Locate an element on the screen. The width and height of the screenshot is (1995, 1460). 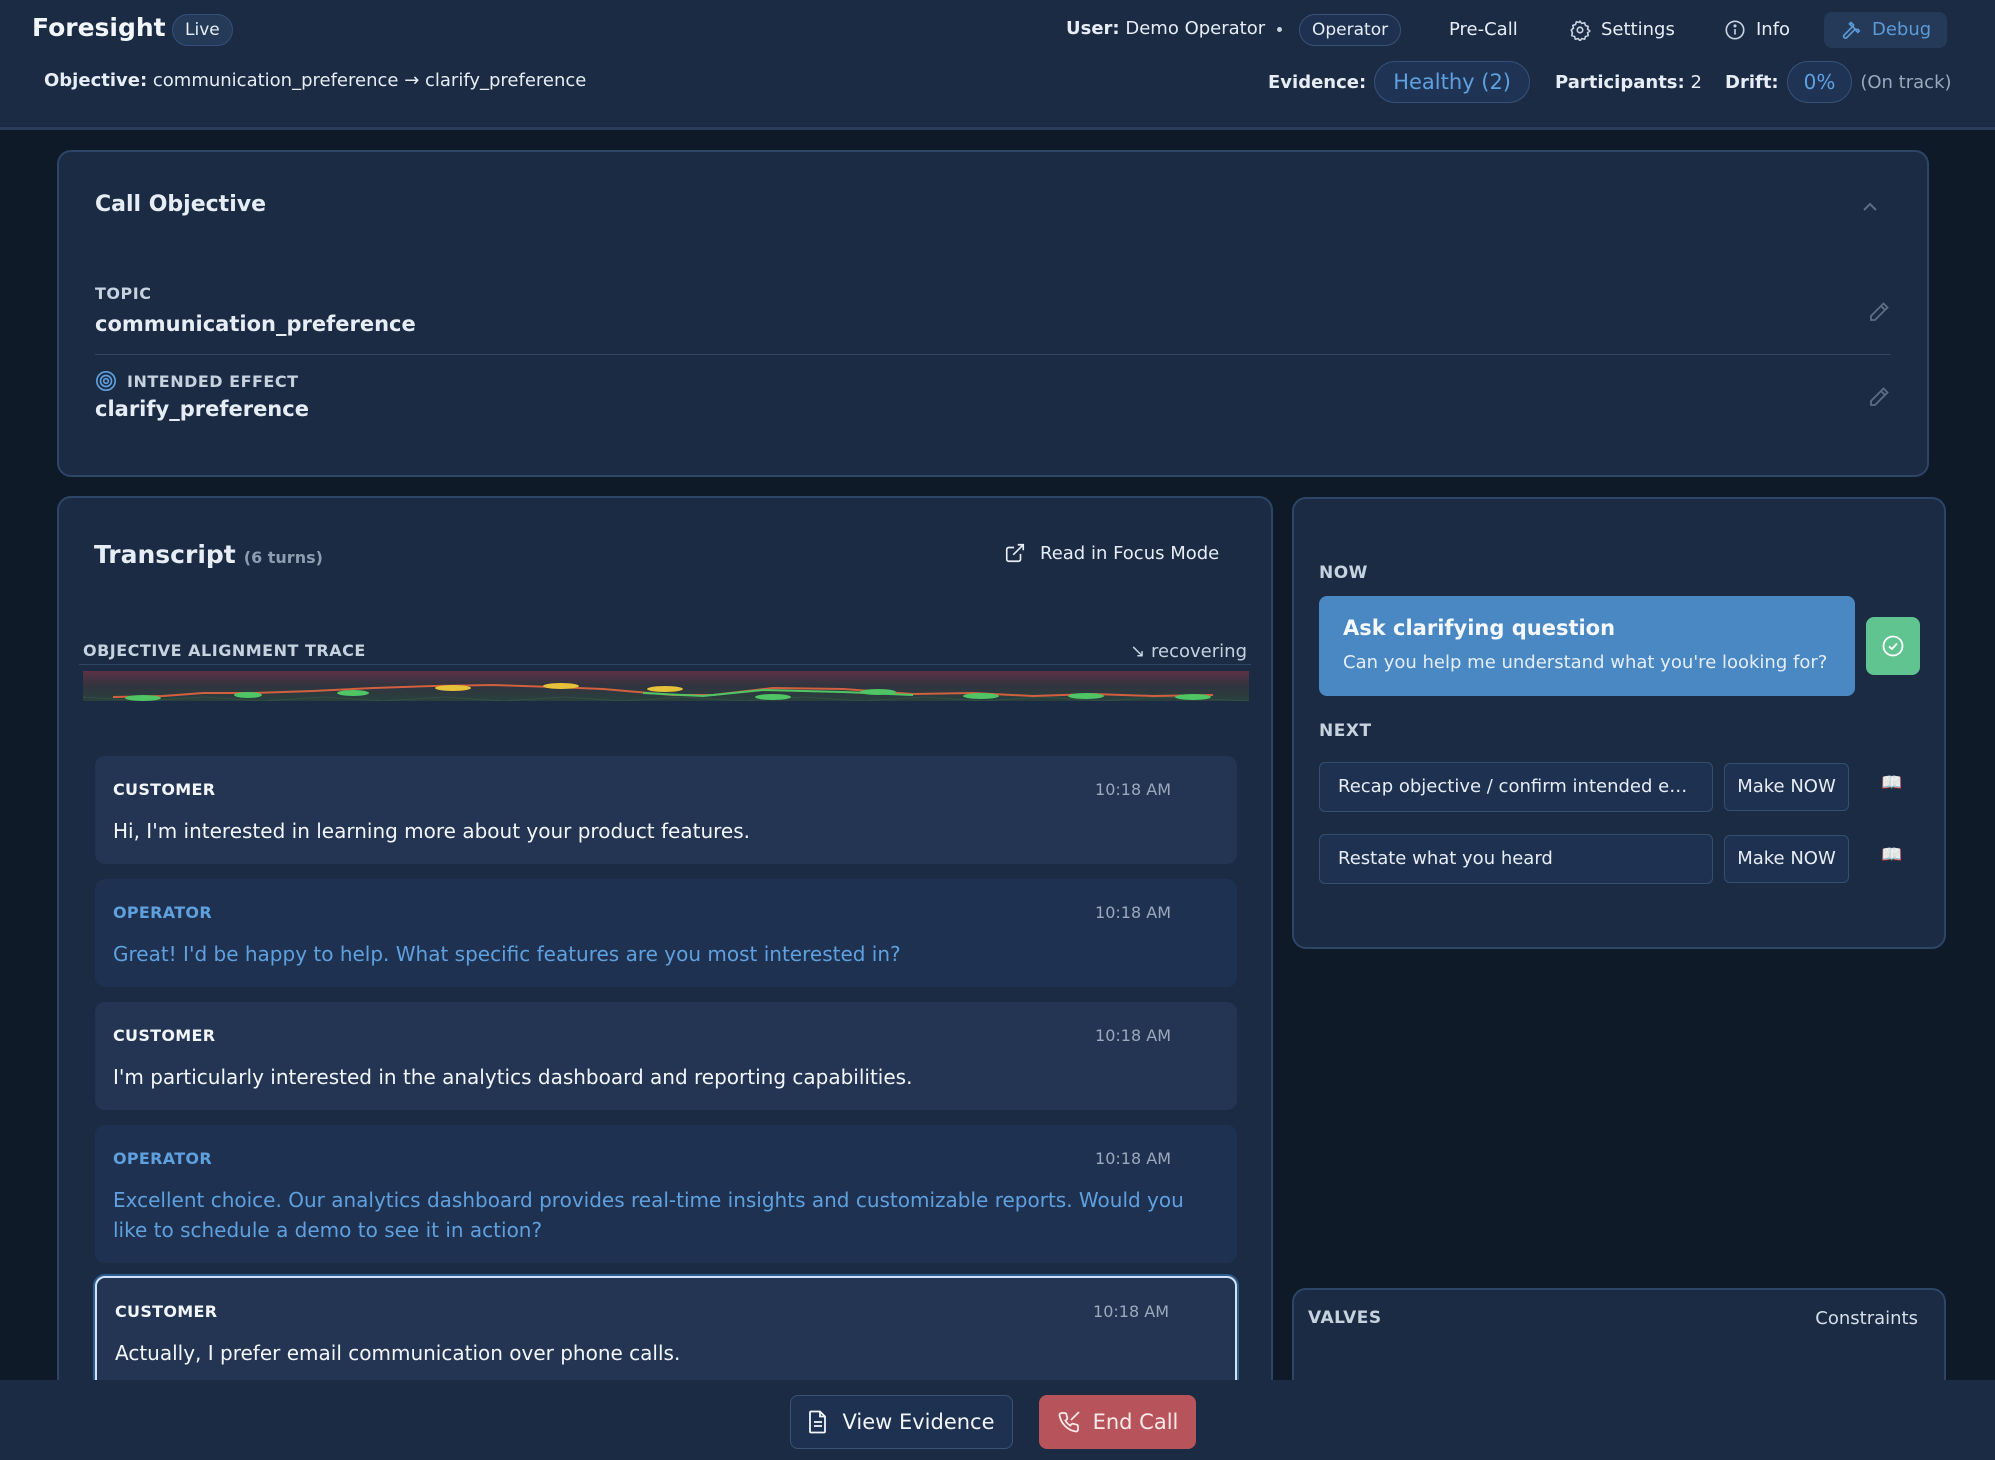
check-circle-icon is located at coordinates (1893, 646).